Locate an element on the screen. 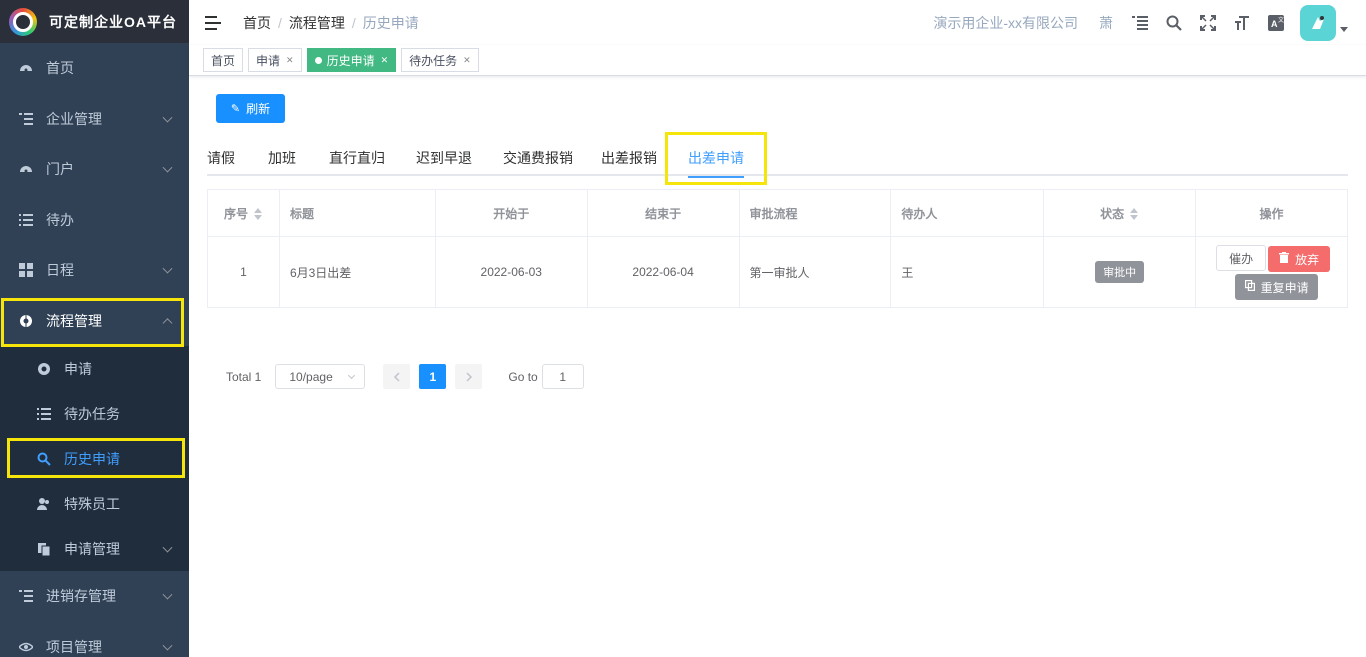  sidebar-item-label: 进销存管理 is located at coordinates (81, 596).